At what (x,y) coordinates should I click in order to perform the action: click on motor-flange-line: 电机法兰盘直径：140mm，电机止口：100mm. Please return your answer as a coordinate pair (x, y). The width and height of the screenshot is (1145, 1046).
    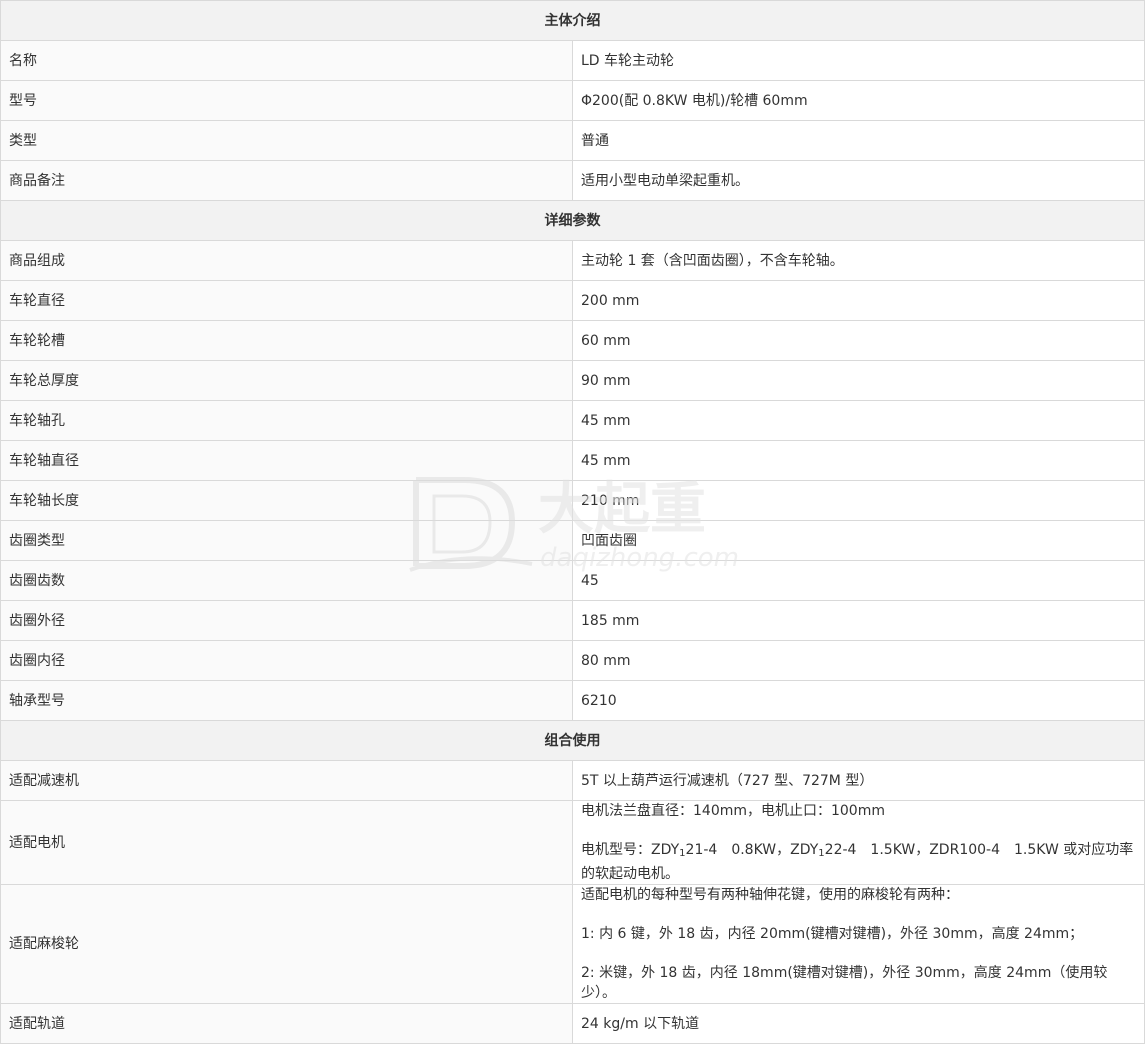
    Looking at the image, I should click on (733, 811).